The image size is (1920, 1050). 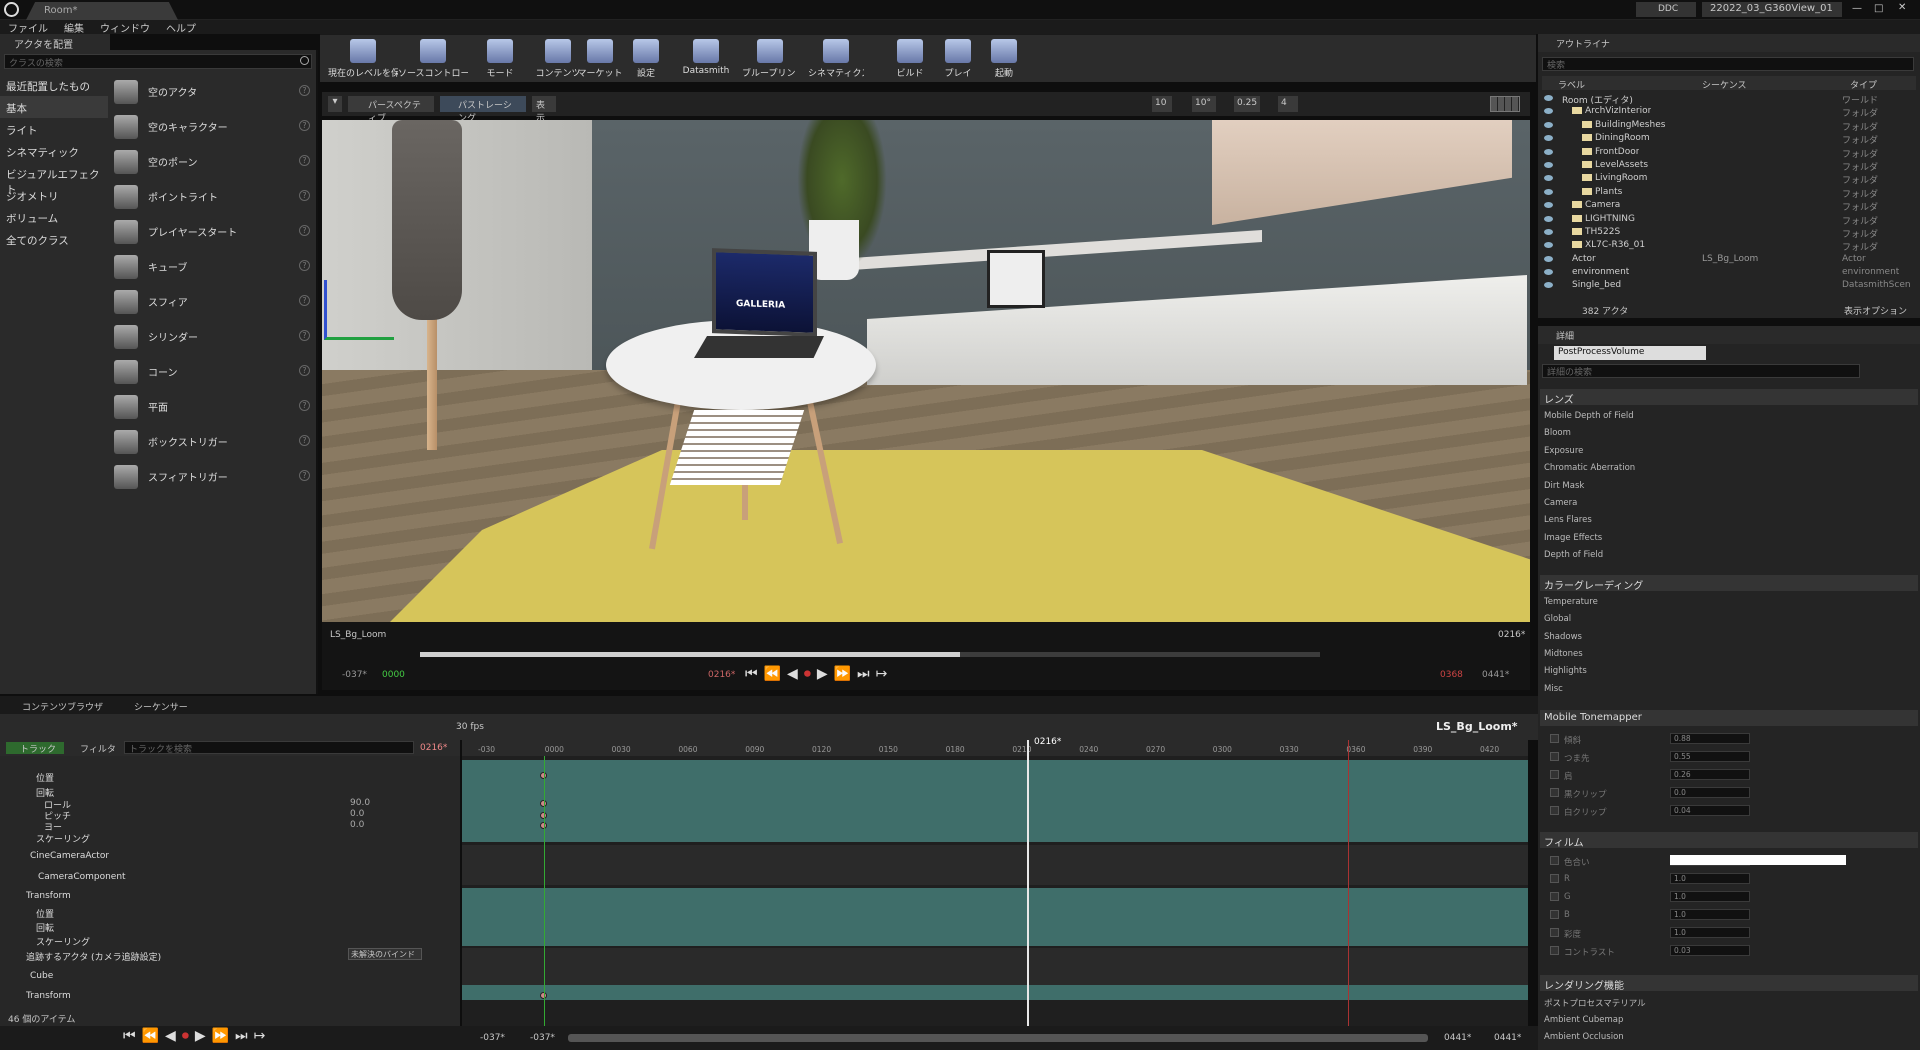 I want to click on outliner-row: Camera フォルダ, so click(x=1729, y=206).